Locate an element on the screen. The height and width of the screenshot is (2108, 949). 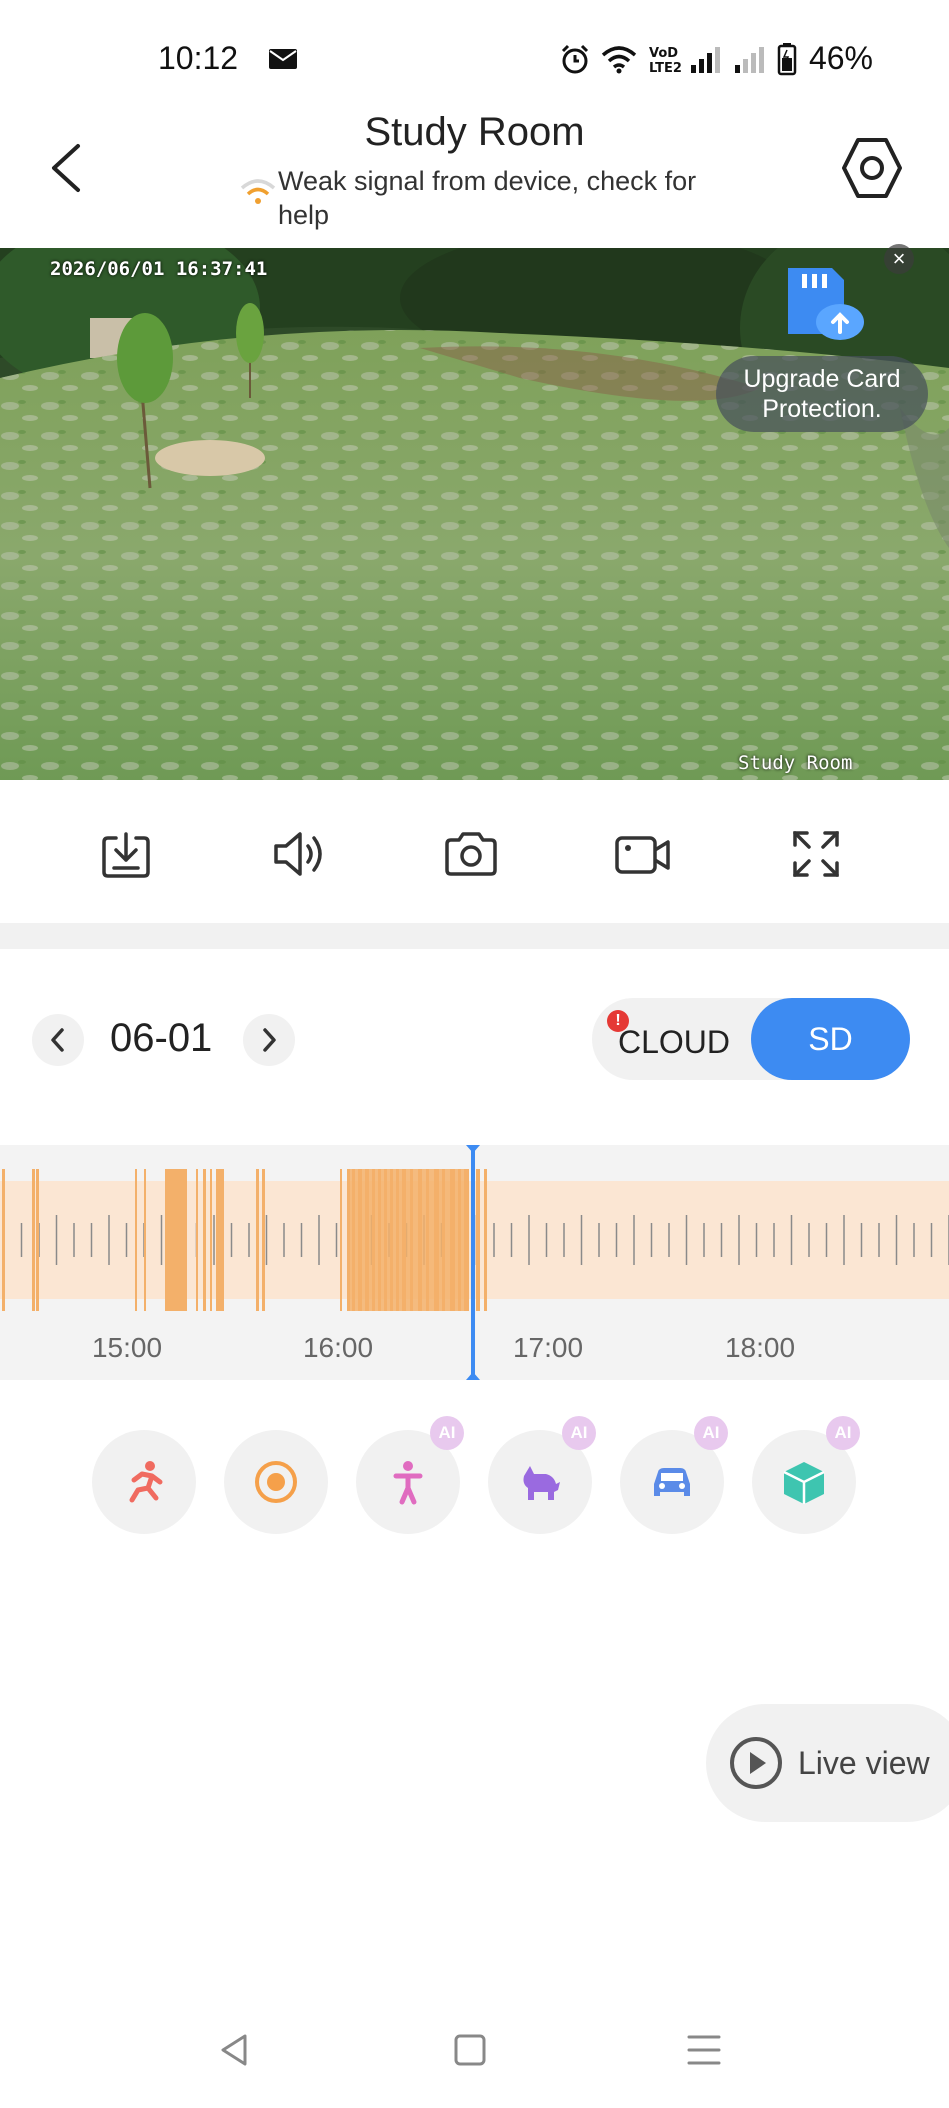
pet-icon is located at coordinates (541, 1483).